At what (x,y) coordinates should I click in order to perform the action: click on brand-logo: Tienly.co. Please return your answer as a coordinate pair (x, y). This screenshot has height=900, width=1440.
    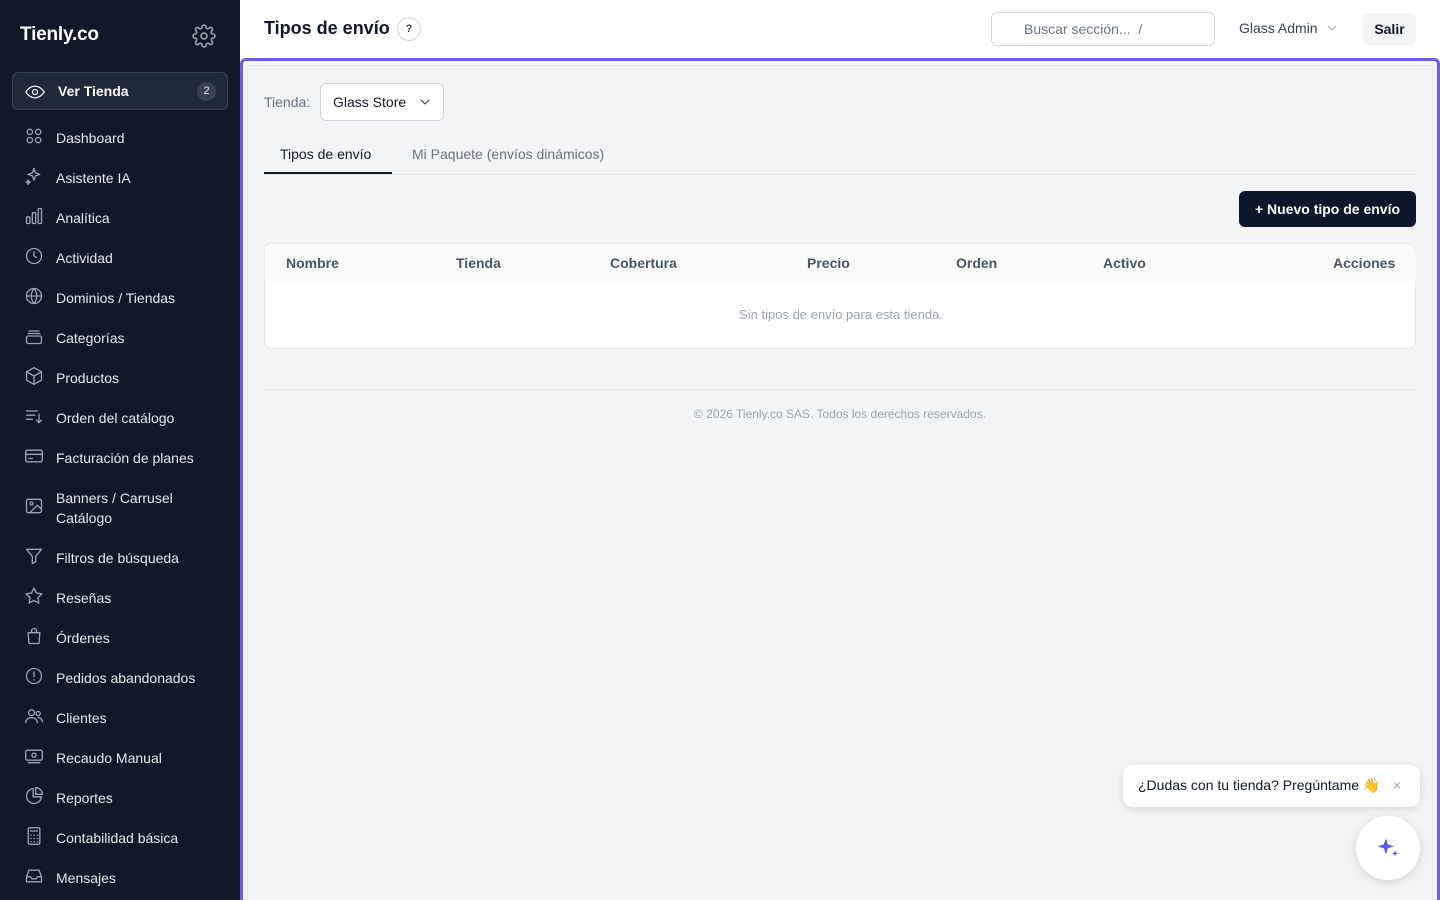
    Looking at the image, I should click on (59, 35).